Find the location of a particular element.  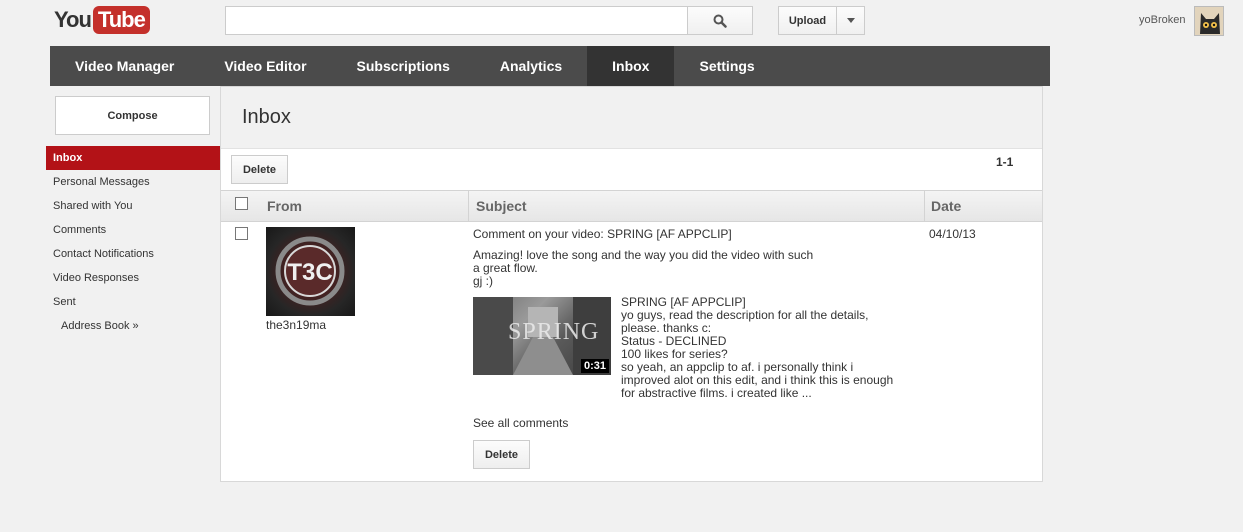

avatar-logo-text: T3C is located at coordinates (309, 272).